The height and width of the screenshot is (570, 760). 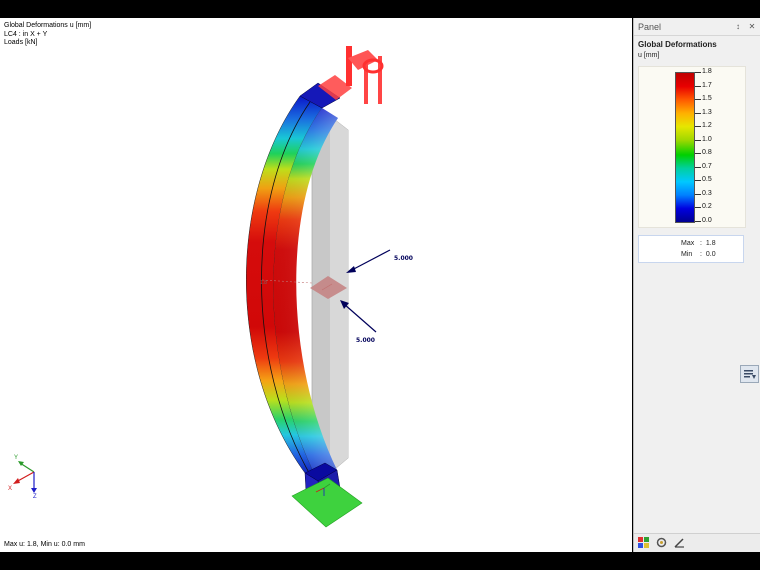 I want to click on panel-title: Panel, so click(x=650, y=26).